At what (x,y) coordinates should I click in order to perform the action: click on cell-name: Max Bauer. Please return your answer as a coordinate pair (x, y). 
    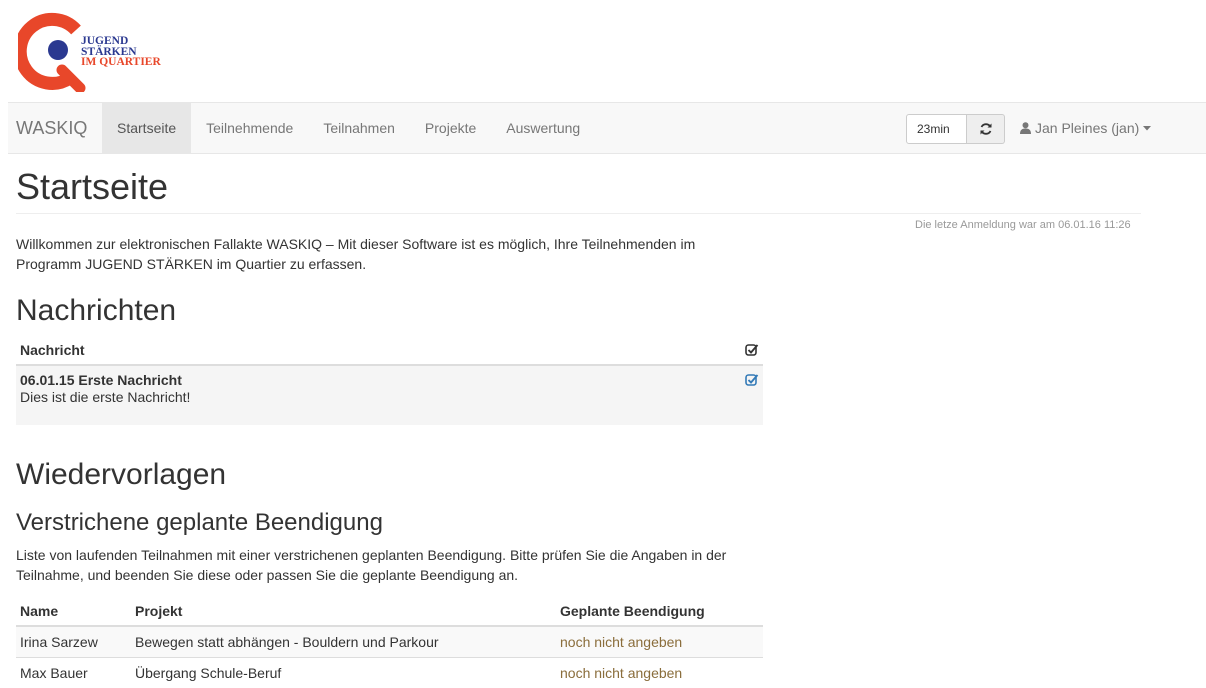
    Looking at the image, I should click on (73, 672).